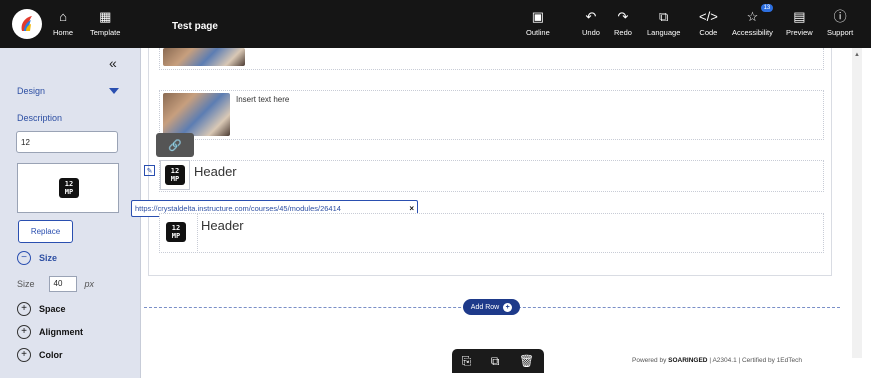  What do you see at coordinates (149, 170) in the screenshot?
I see `edit-icon: ✎` at bounding box center [149, 170].